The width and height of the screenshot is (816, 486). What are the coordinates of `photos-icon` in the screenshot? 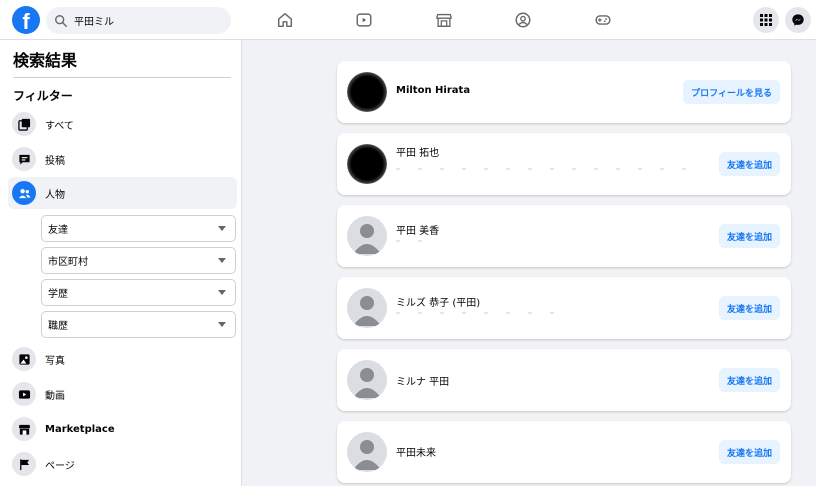 It's located at (24, 359).